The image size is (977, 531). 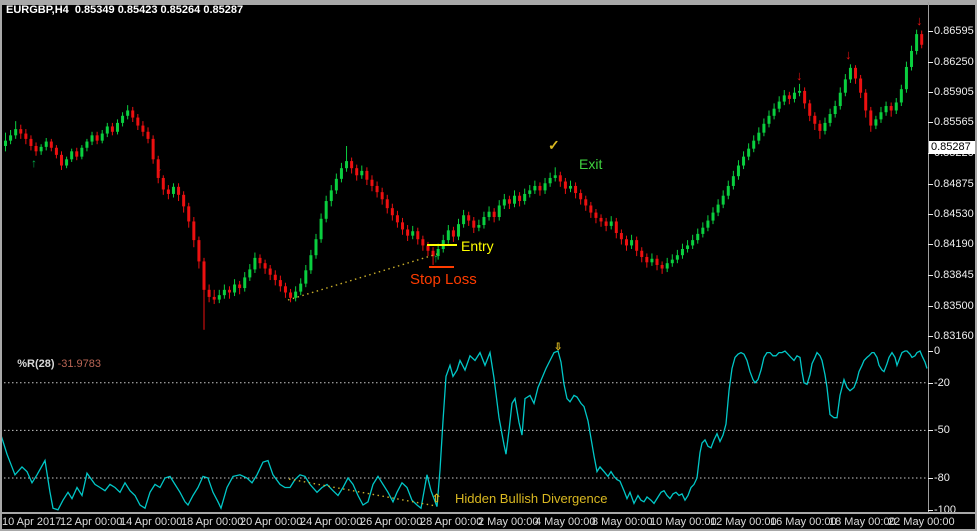 What do you see at coordinates (954, 214) in the screenshot?
I see `price-axis-label: 0.84530` at bounding box center [954, 214].